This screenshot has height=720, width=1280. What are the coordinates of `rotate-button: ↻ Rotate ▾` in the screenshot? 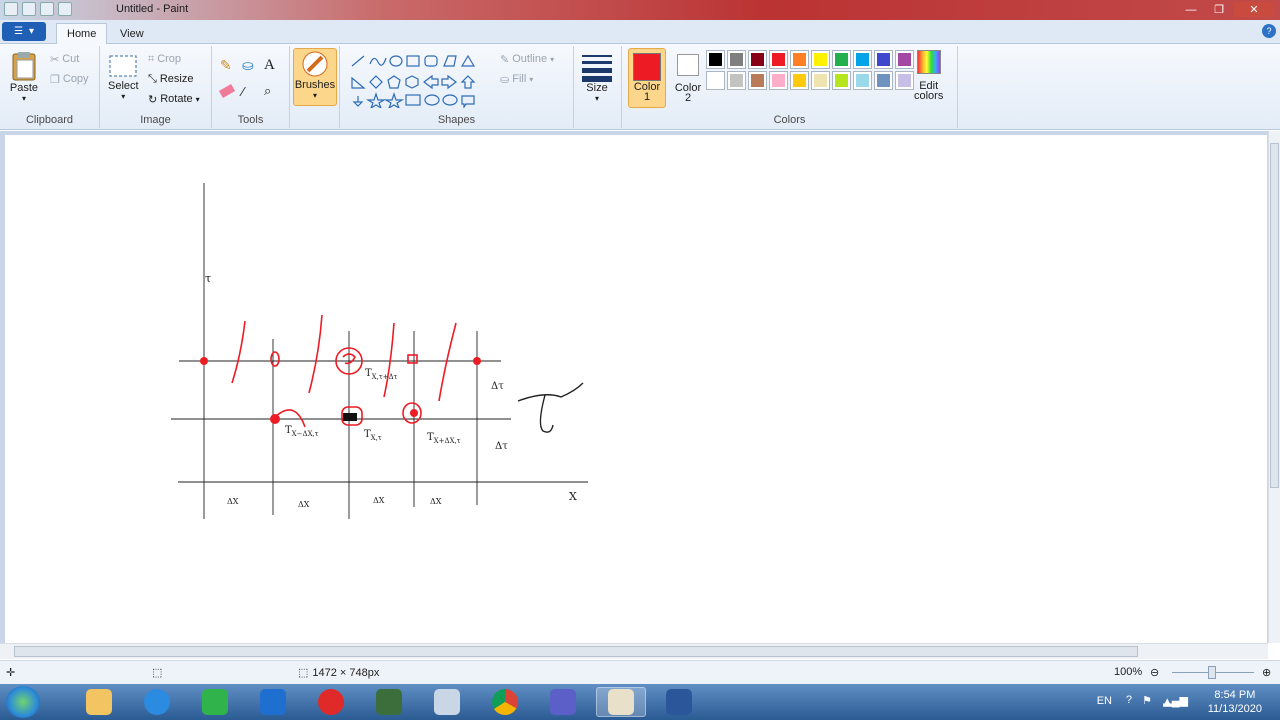 It's located at (174, 99).